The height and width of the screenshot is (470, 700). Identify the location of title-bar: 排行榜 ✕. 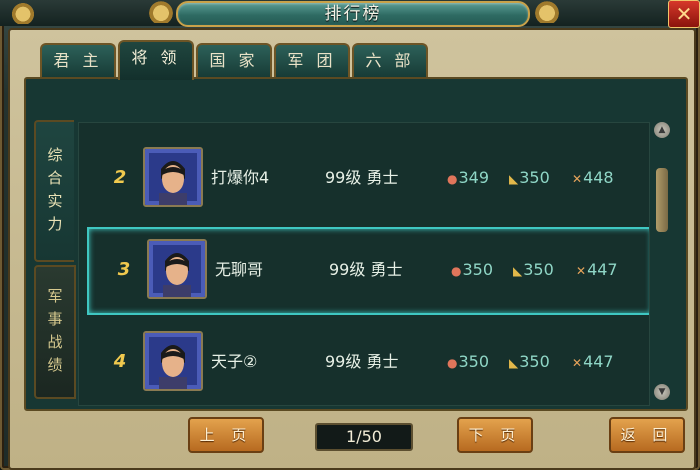
(350, 14).